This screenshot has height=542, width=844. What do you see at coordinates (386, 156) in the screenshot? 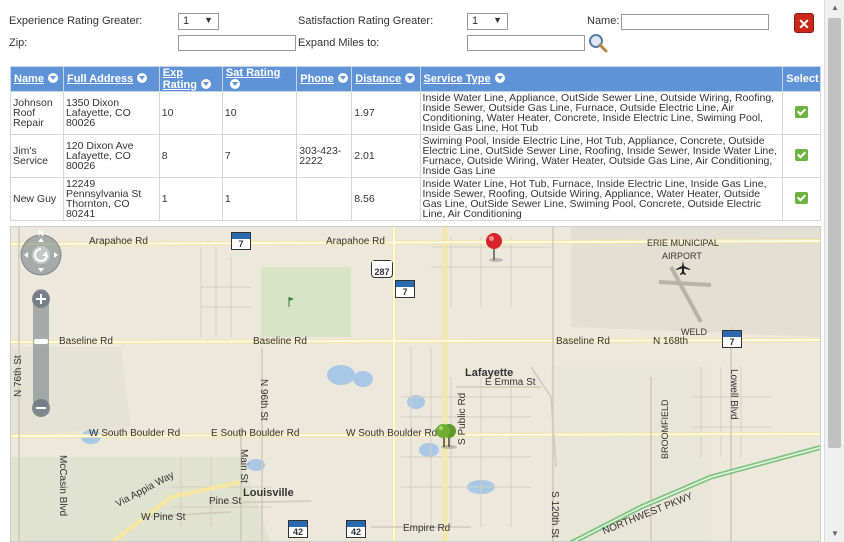
I see `cell-distance: 2.01` at bounding box center [386, 156].